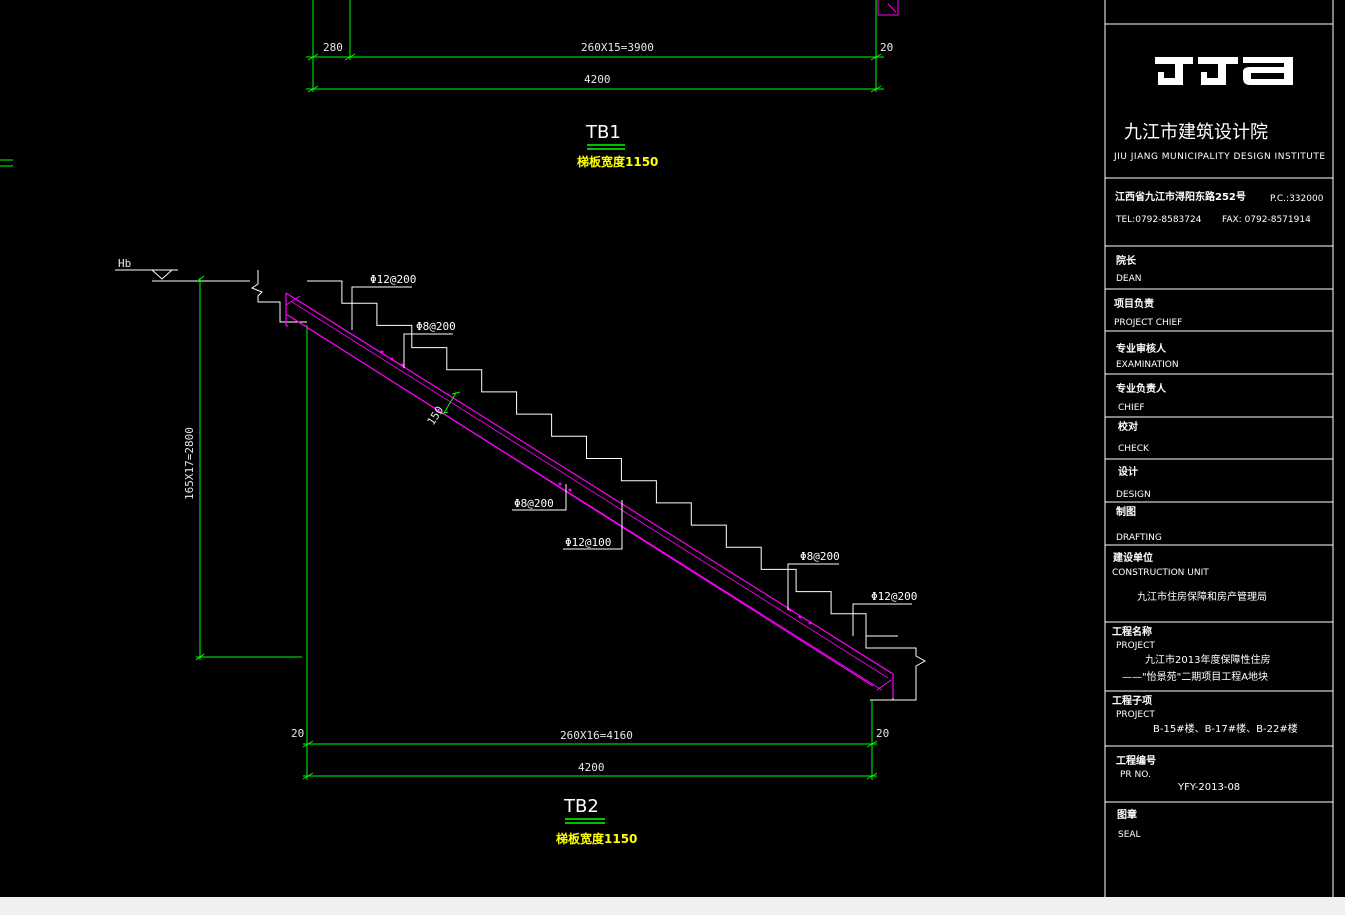 The width and height of the screenshot is (1345, 915). I want to click on row-check-en: CHECK, so click(1134, 449).